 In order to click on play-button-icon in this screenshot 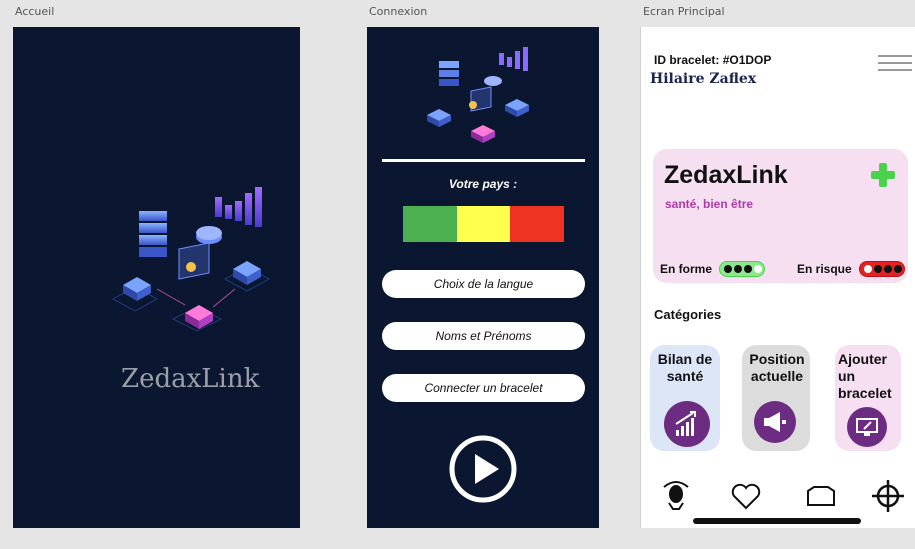, I will do `click(483, 469)`.